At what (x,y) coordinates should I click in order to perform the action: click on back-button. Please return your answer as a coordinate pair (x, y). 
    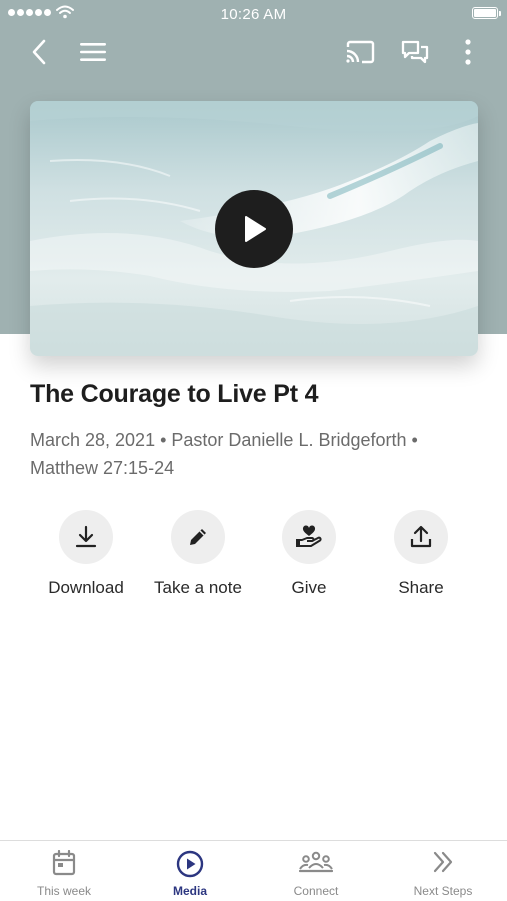
    Looking at the image, I should click on (39, 52).